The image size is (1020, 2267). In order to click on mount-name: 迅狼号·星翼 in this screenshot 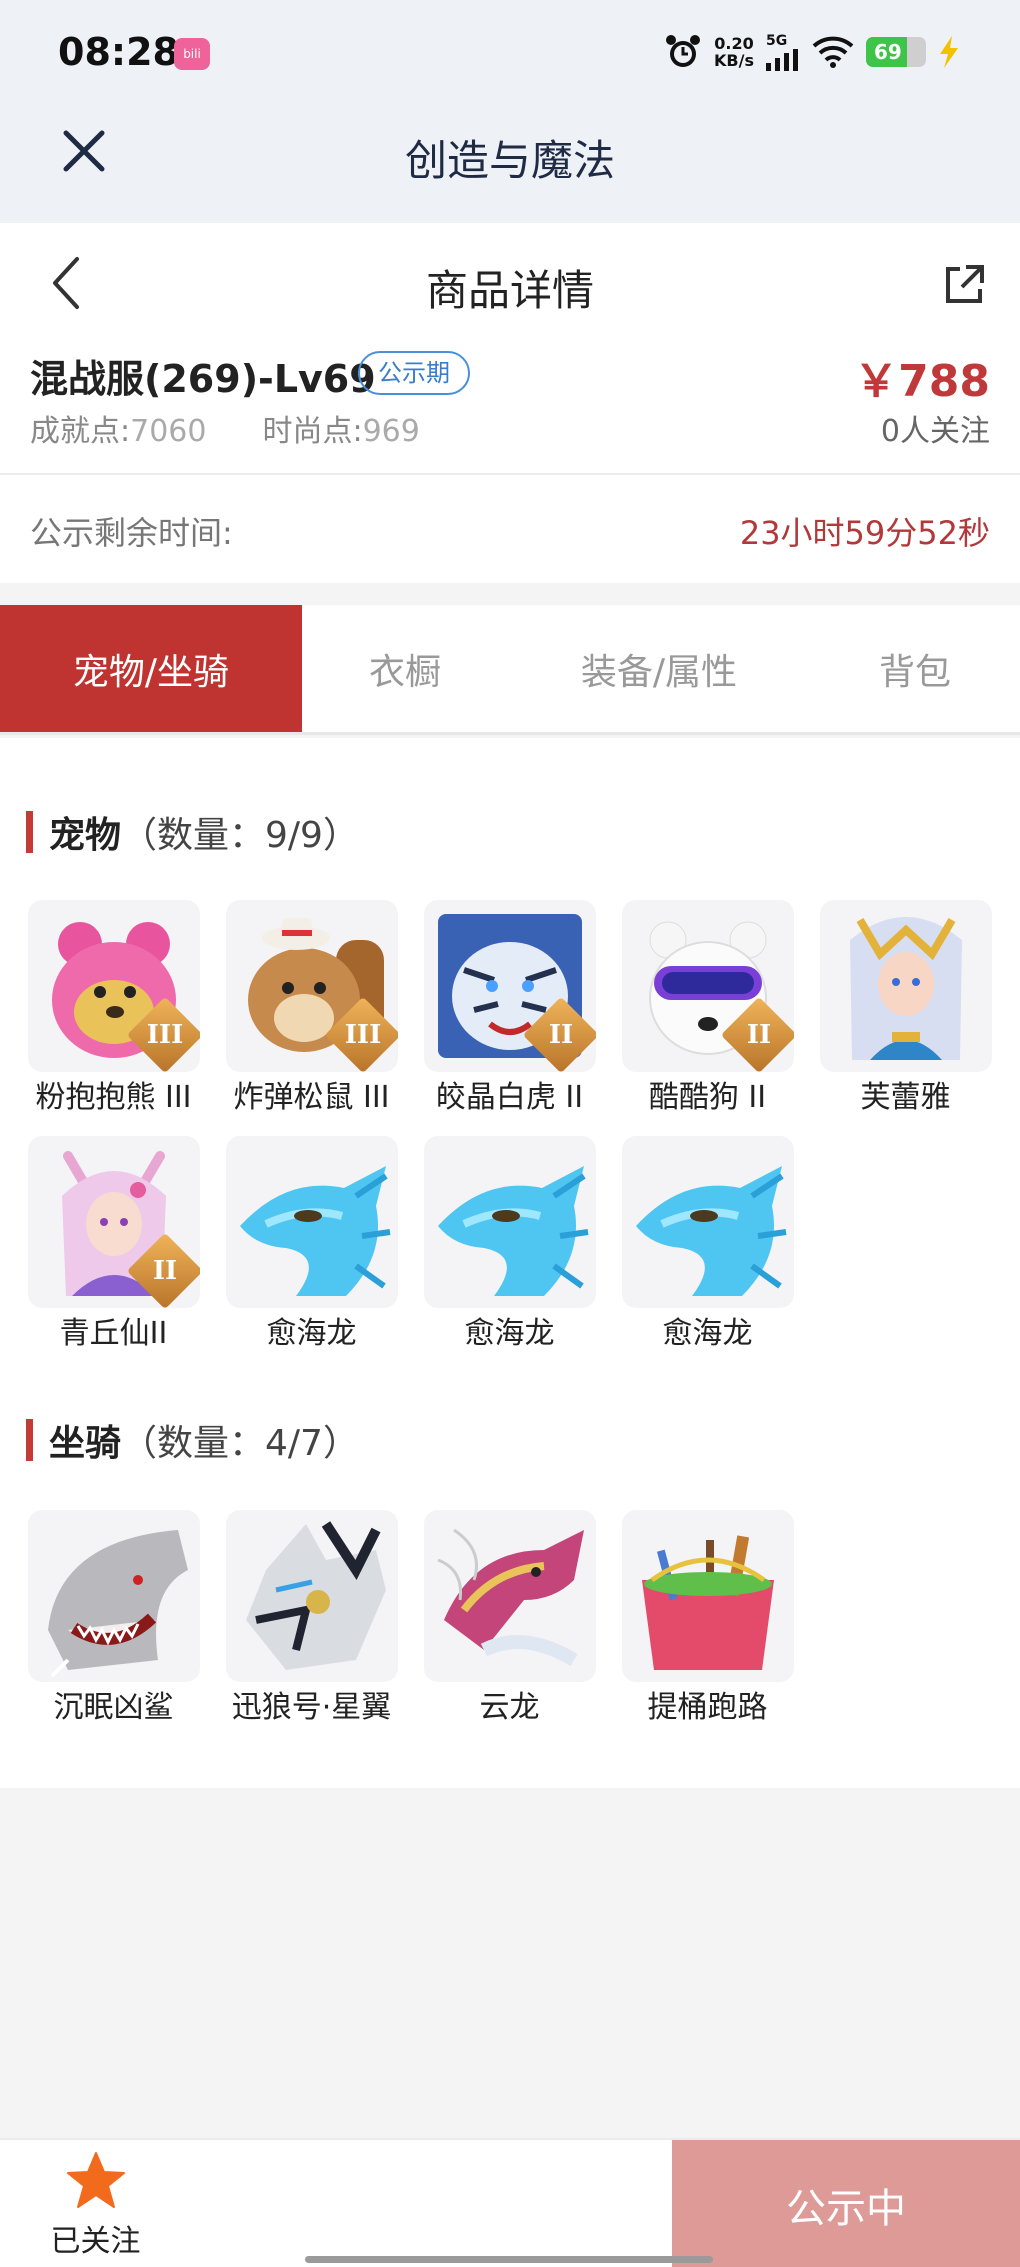, I will do `click(311, 1707)`.